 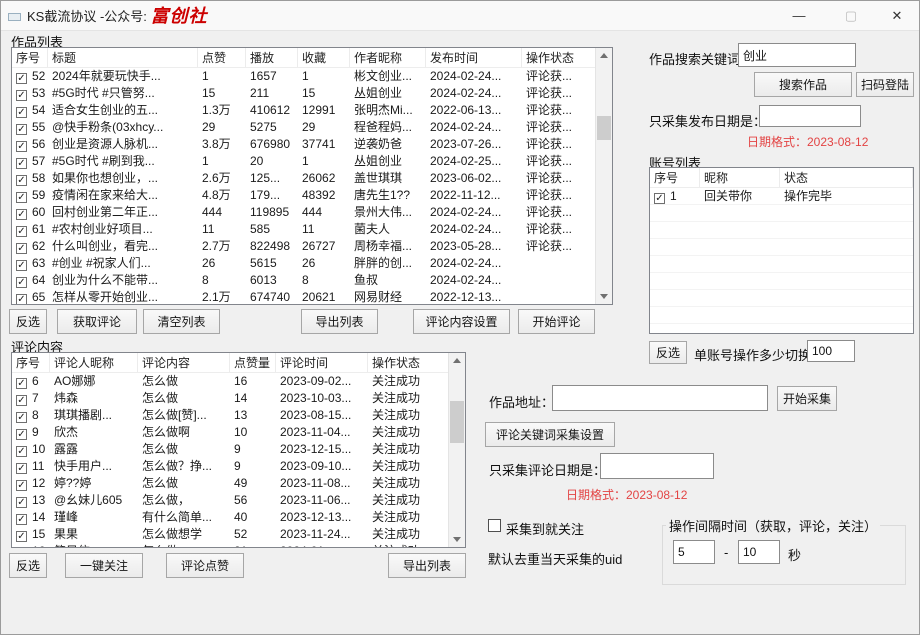 What do you see at coordinates (31, 362) in the screenshot?
I see `comments-column-header: 序号` at bounding box center [31, 362].